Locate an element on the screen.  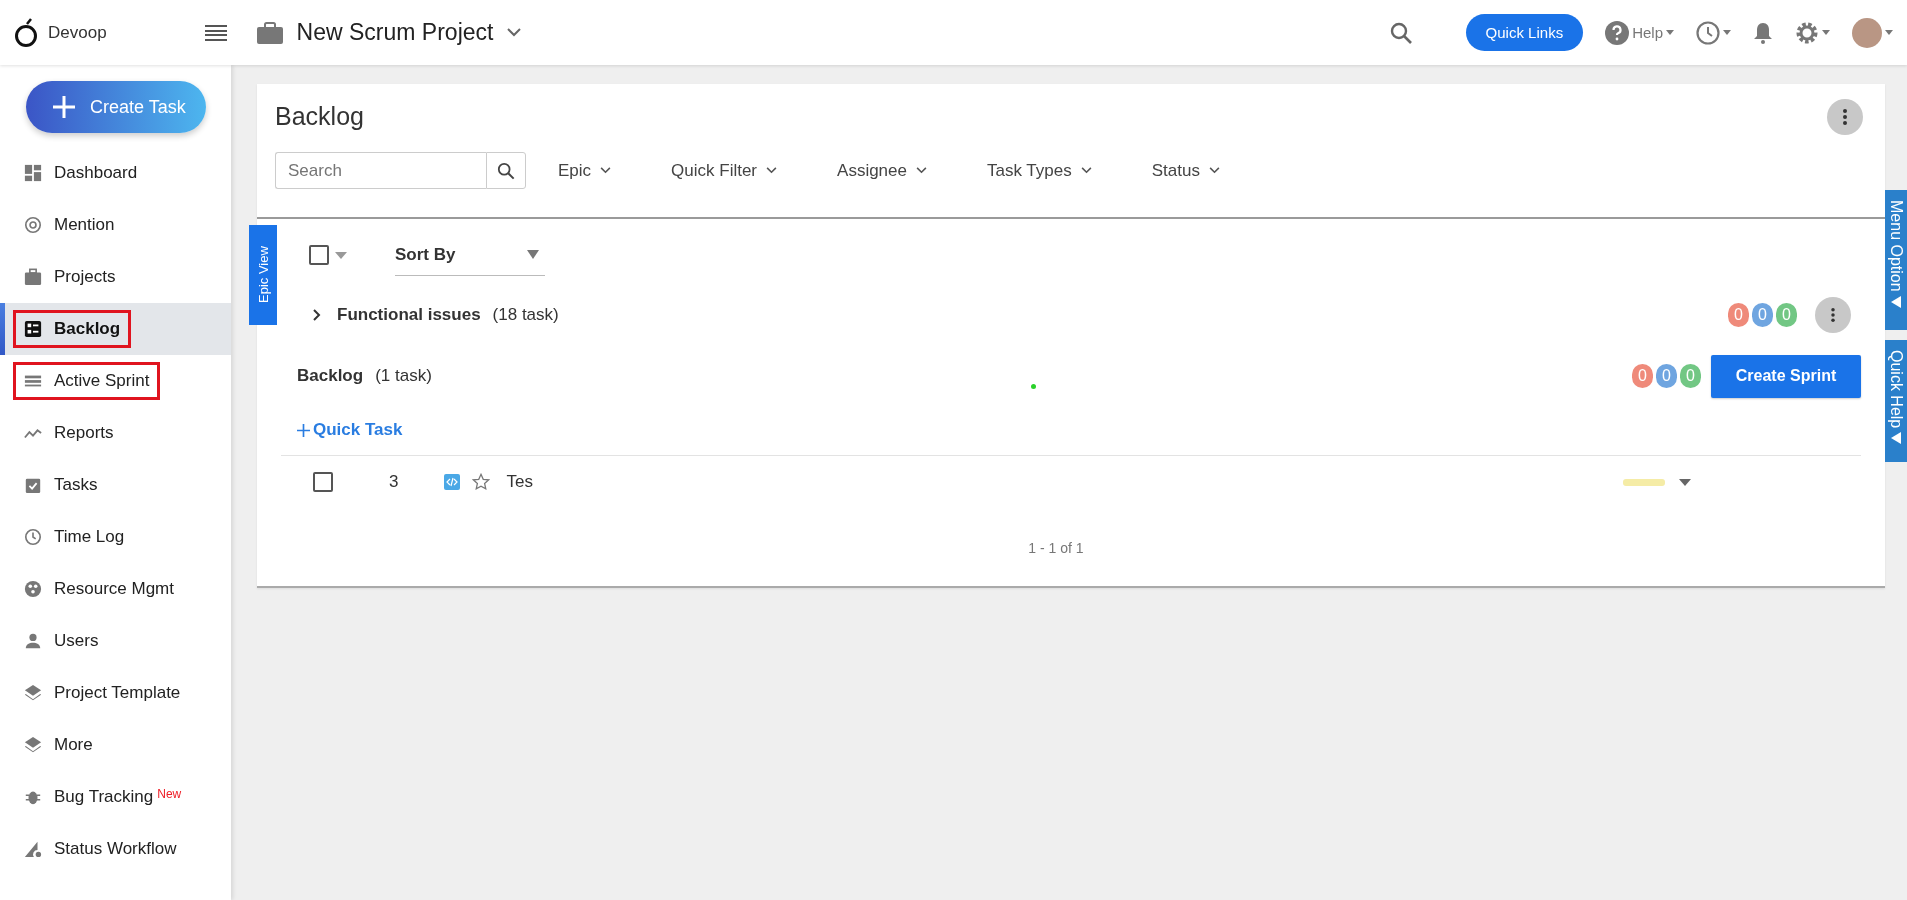
sidebar-item: Tasks is located at coordinates (115, 485).